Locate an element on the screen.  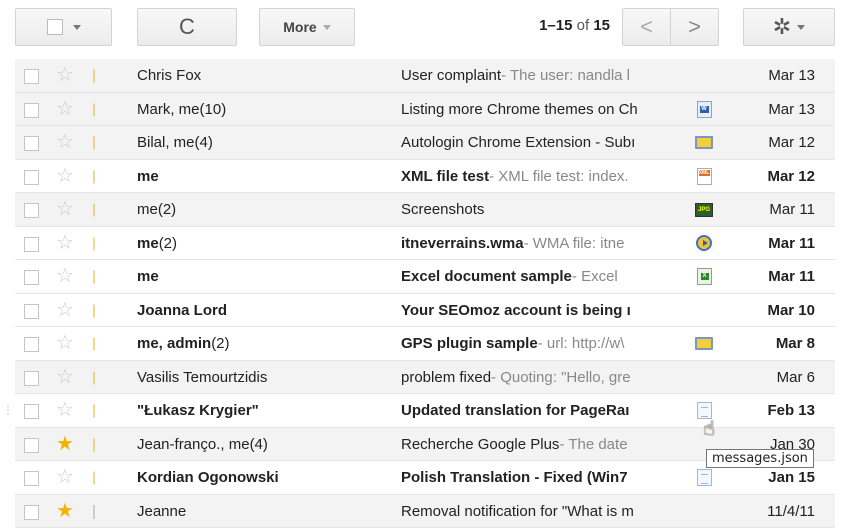
more-button: More is located at coordinates (307, 27).